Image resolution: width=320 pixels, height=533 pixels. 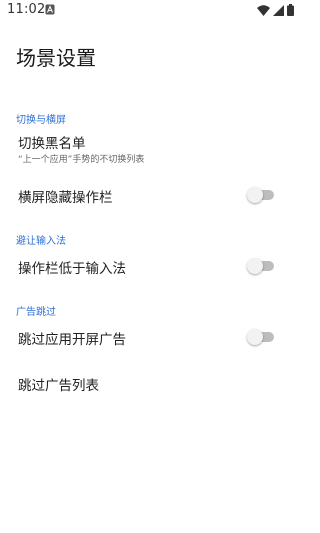 What do you see at coordinates (56, 58) in the screenshot?
I see `page-title: 场景设置` at bounding box center [56, 58].